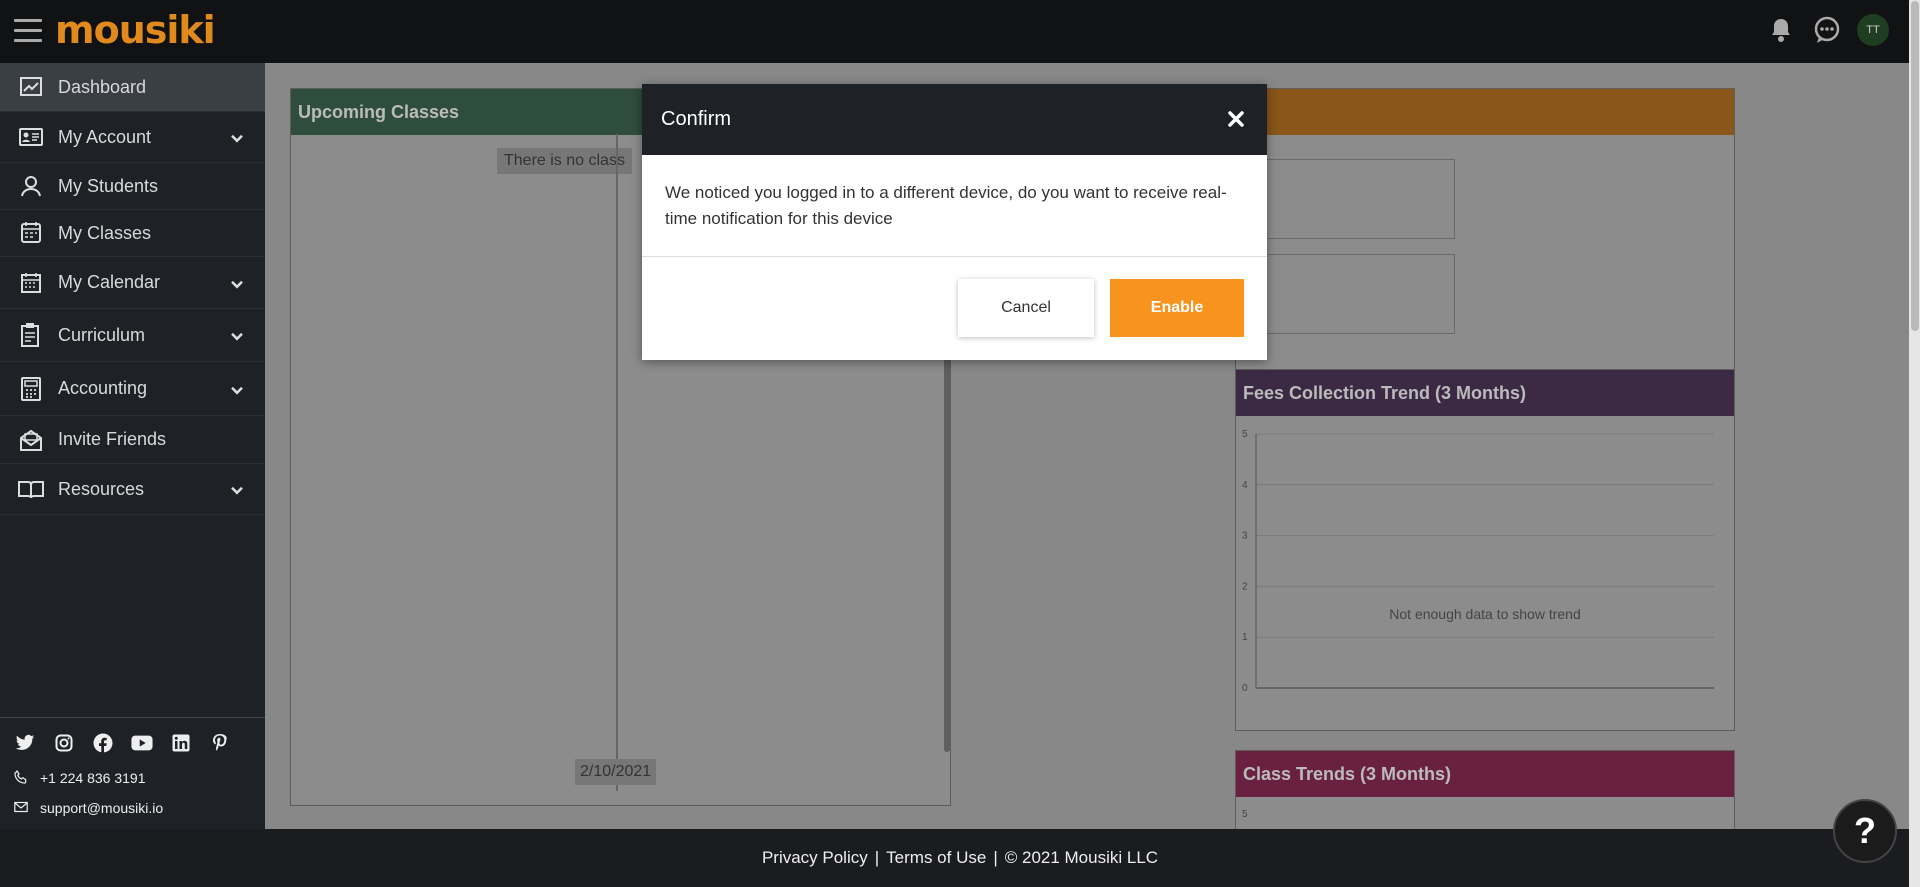 The width and height of the screenshot is (1920, 887). I want to click on sidebar-item-my-classes: My Classes, so click(132, 233).